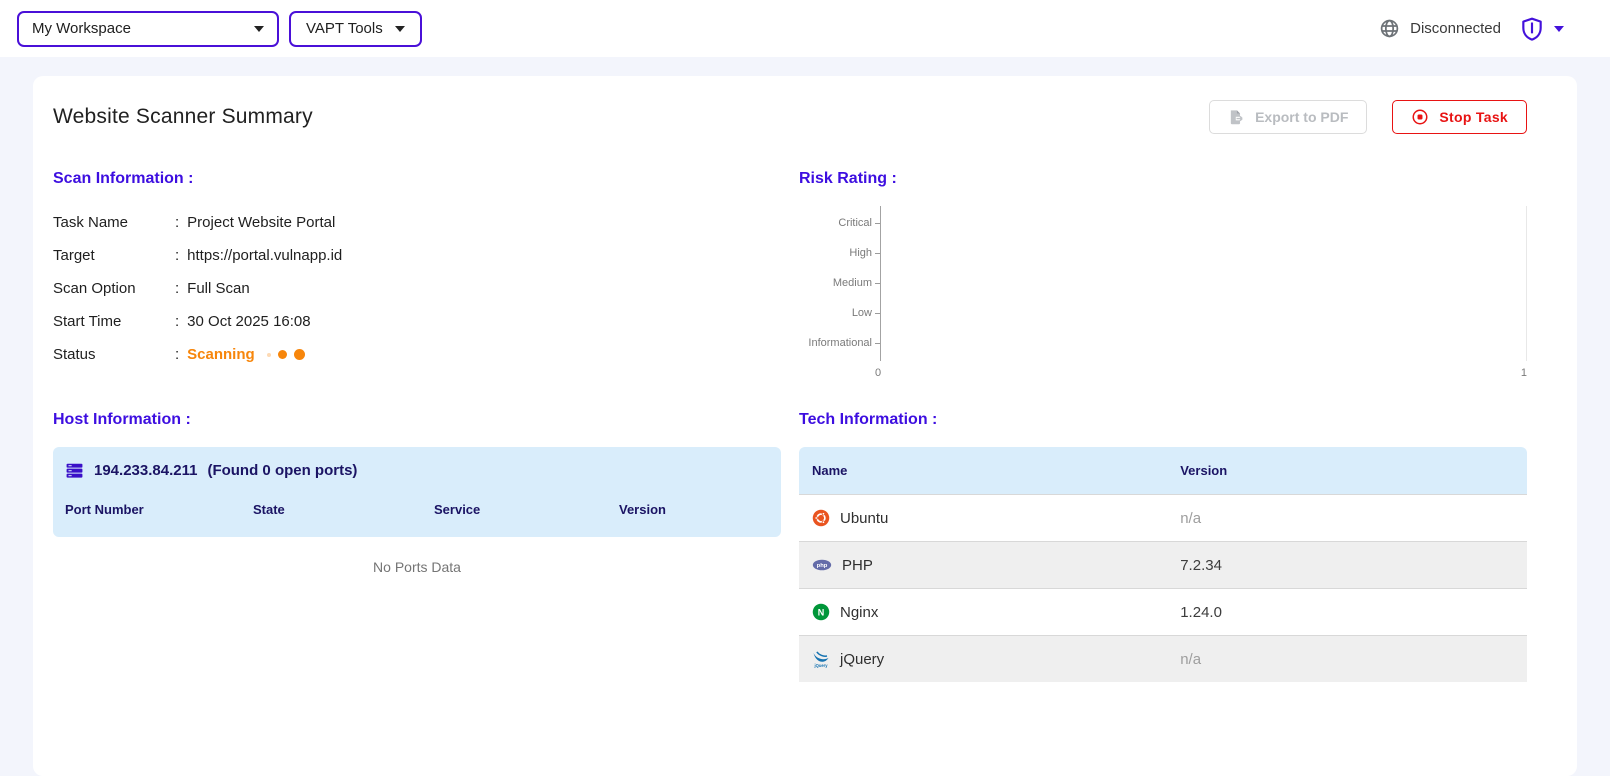 This screenshot has height=776, width=1610. I want to click on tech-name: Nginx, so click(859, 612).